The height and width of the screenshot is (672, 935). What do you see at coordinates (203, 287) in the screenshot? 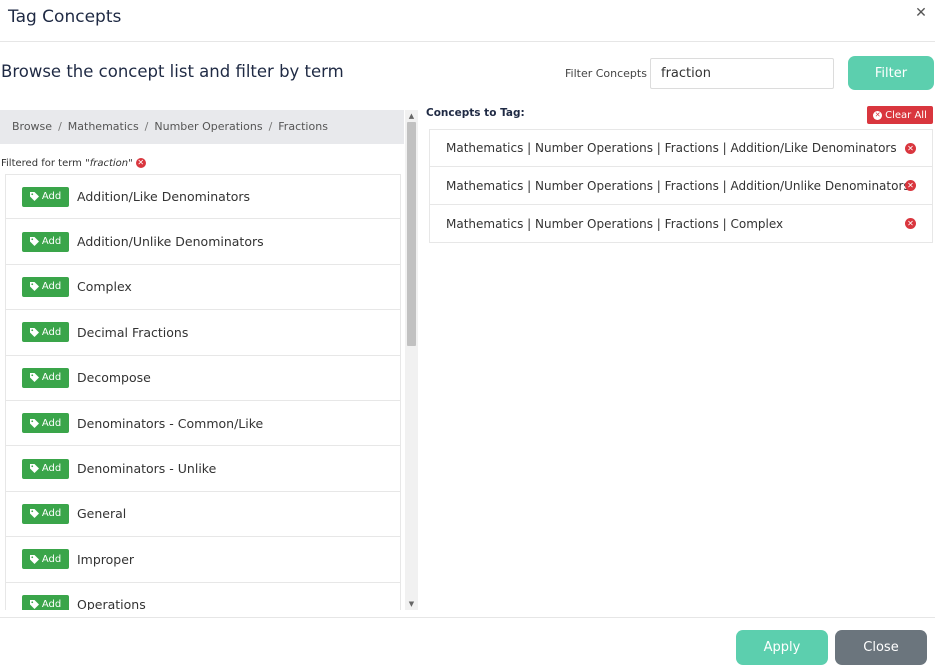
I see `list-item: Add Complex` at bounding box center [203, 287].